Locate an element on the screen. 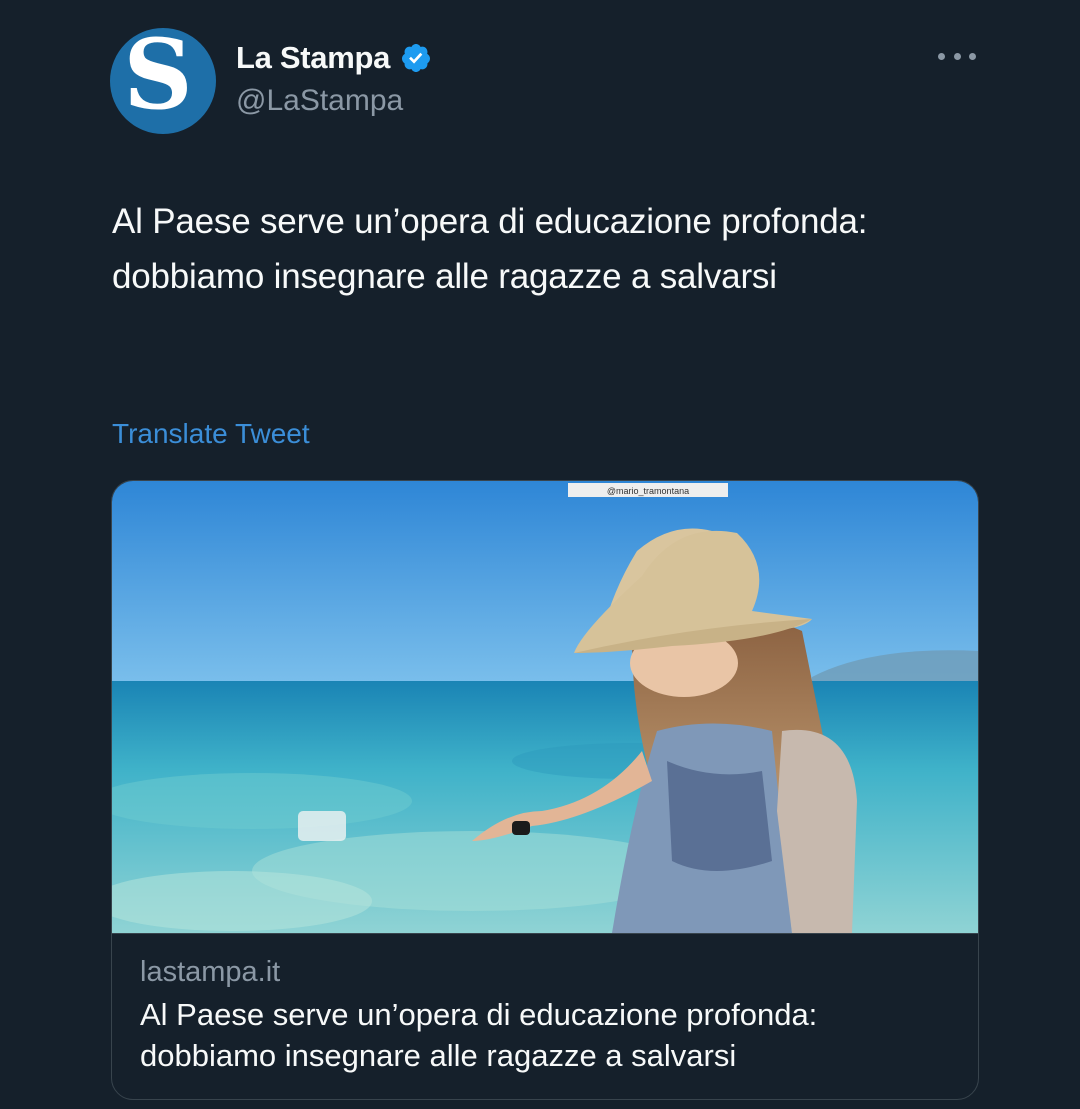 Image resolution: width=1080 pixels, height=1109 pixels. card-domain: lastampa.it is located at coordinates (210, 972).